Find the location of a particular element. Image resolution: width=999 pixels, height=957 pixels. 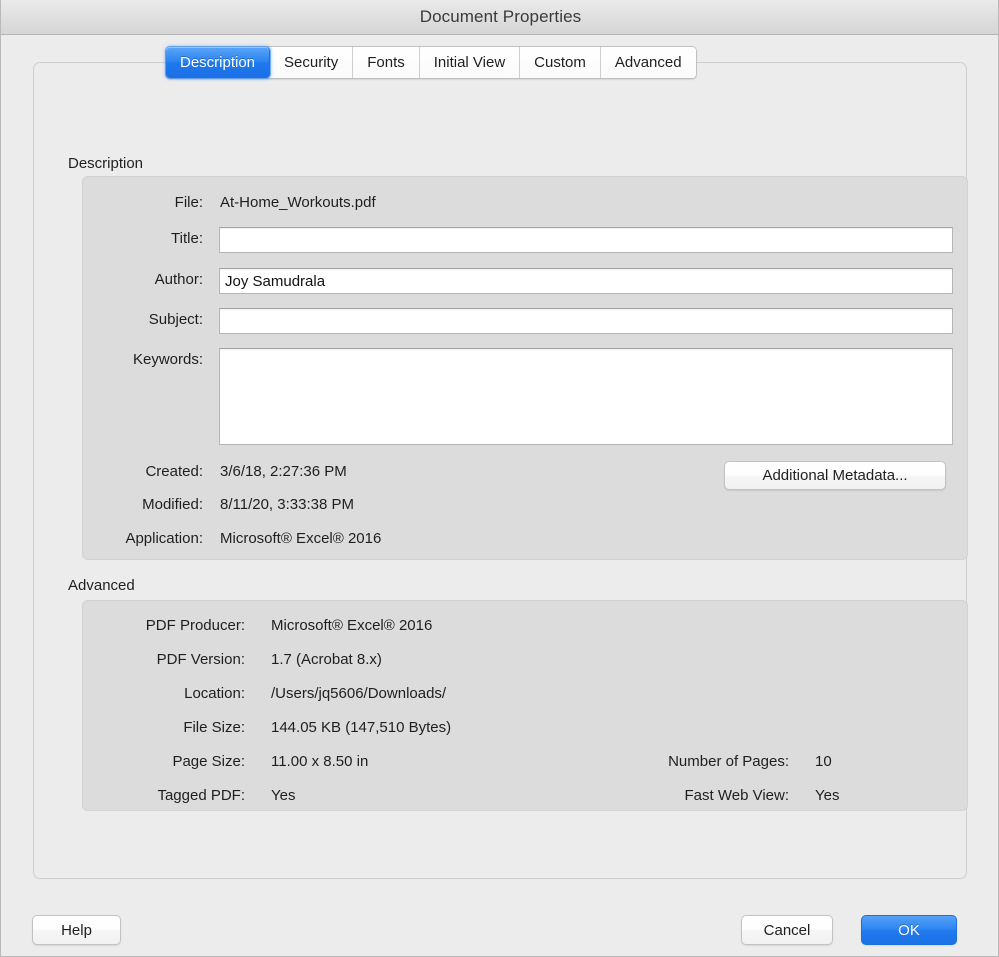

fast-web-view-value: Yes is located at coordinates (827, 795).